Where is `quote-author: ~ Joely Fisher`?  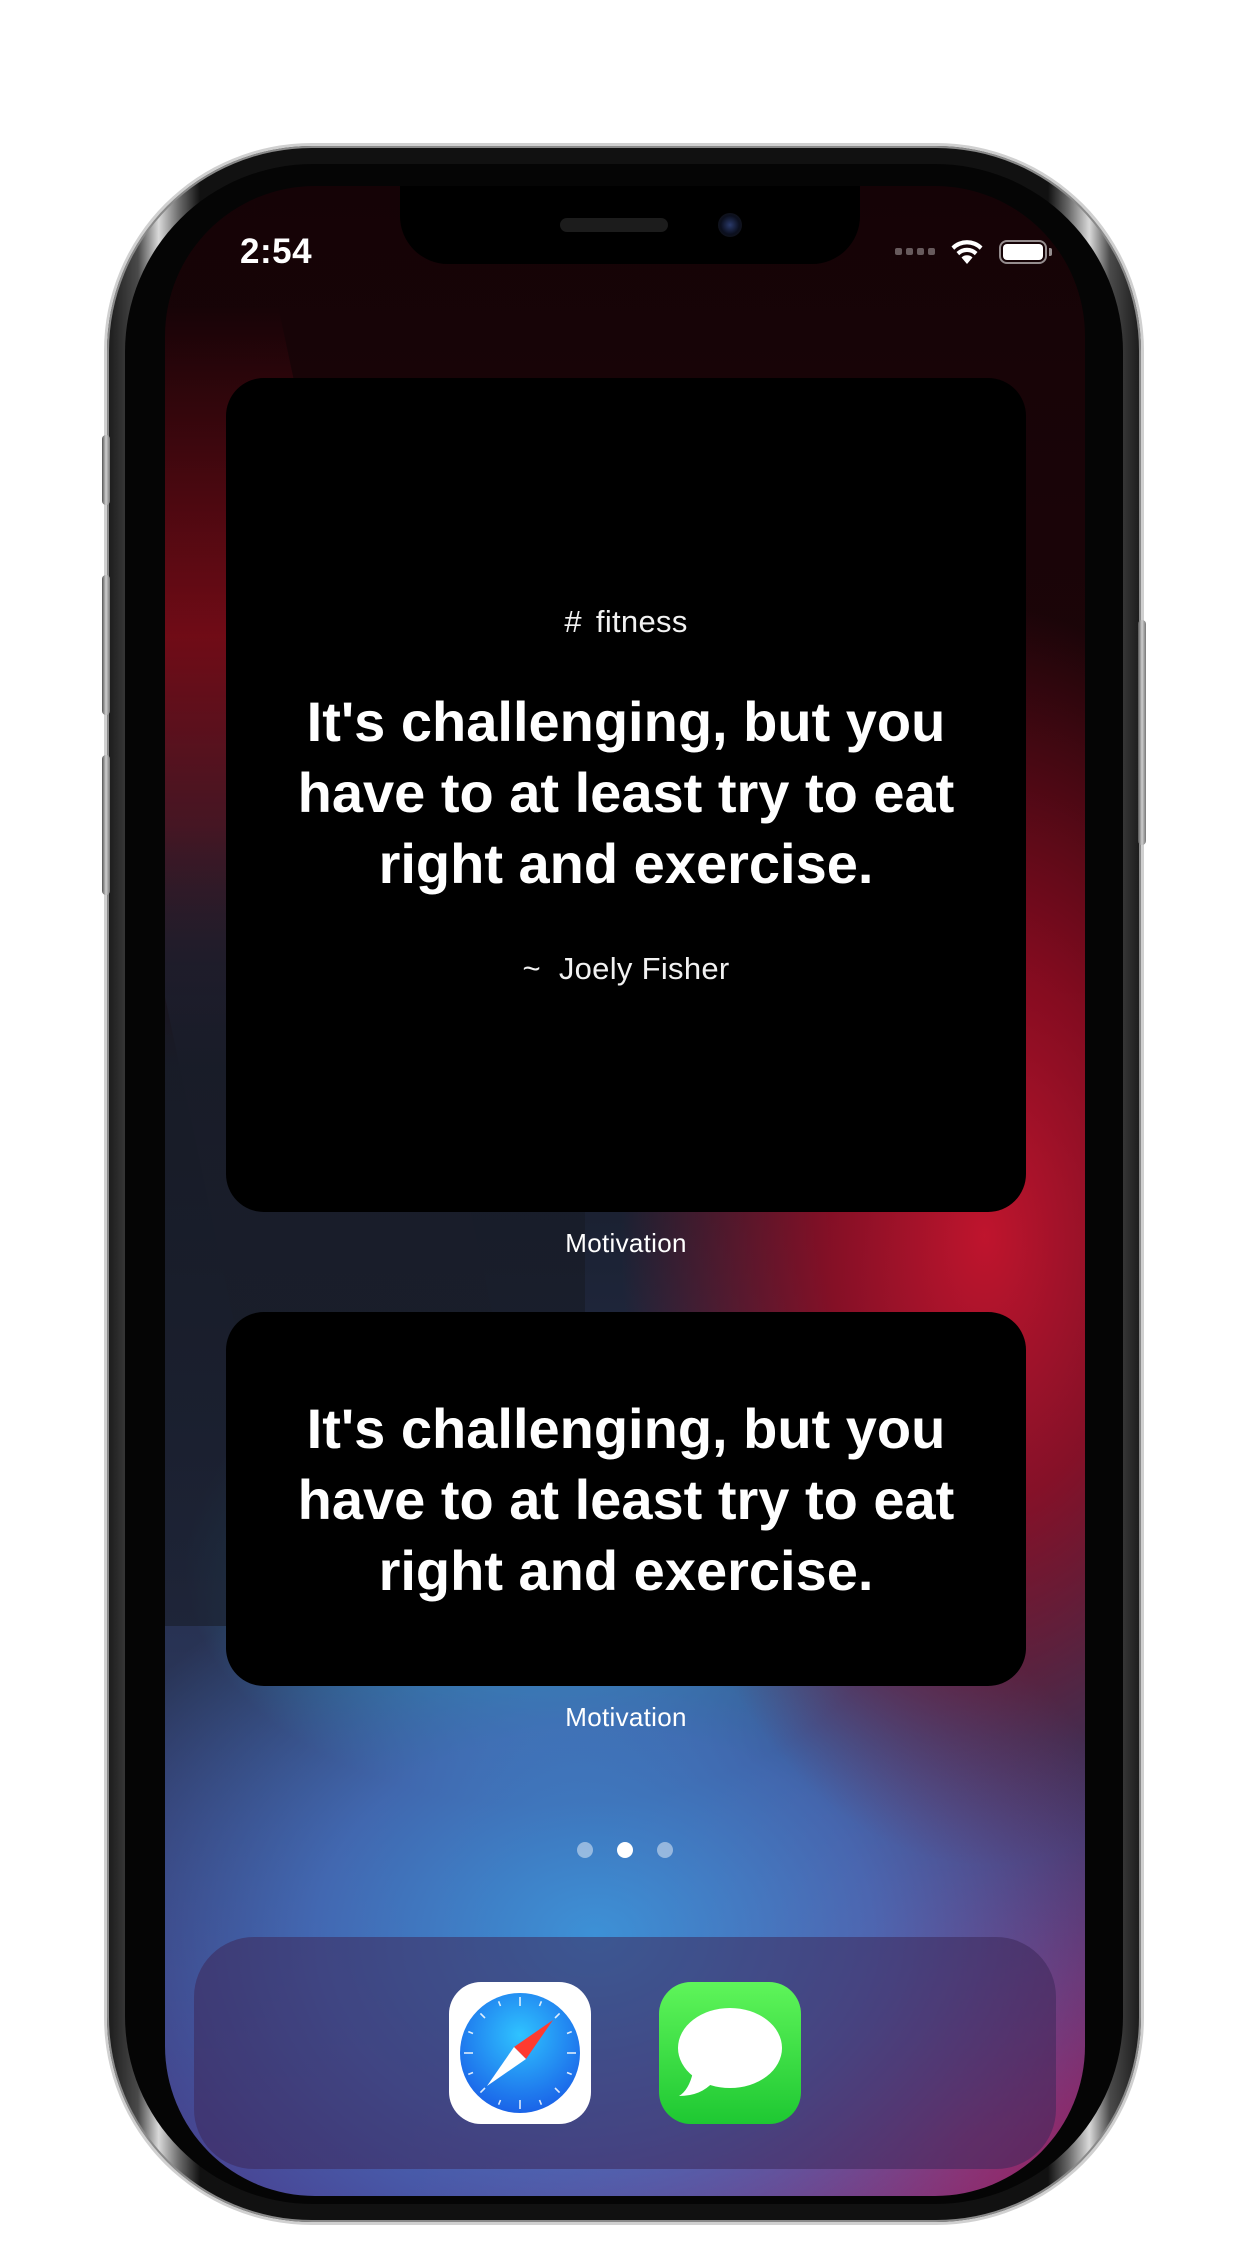 quote-author: ~ Joely Fisher is located at coordinates (625, 969).